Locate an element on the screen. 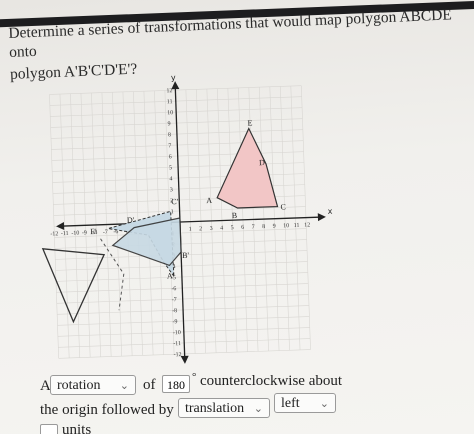 Image resolution: width=474 pixels, height=434 pixels. y-tick-label: -7 is located at coordinates (174, 300).